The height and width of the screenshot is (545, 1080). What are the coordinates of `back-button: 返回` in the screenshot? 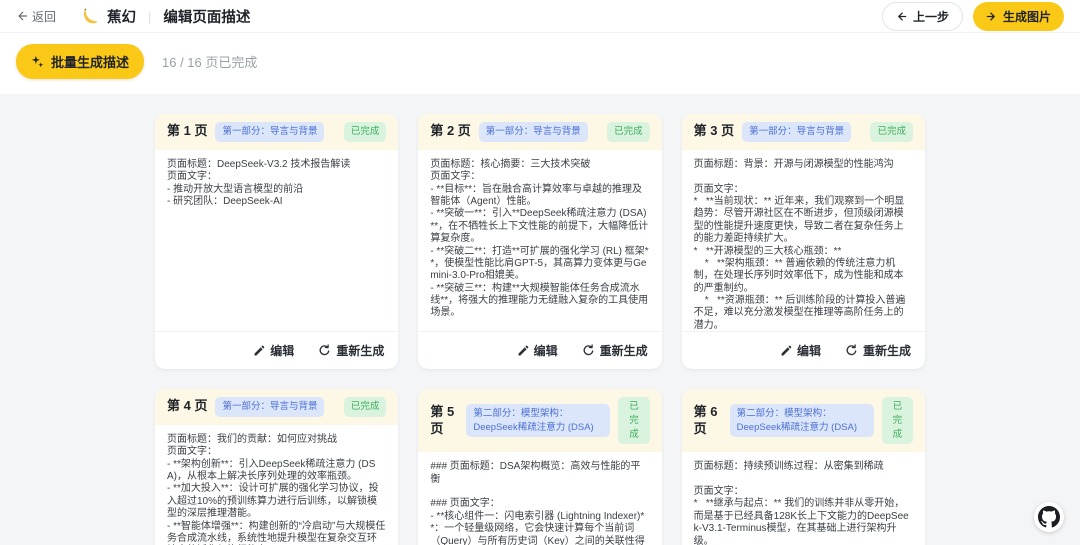 It's located at (36, 16).